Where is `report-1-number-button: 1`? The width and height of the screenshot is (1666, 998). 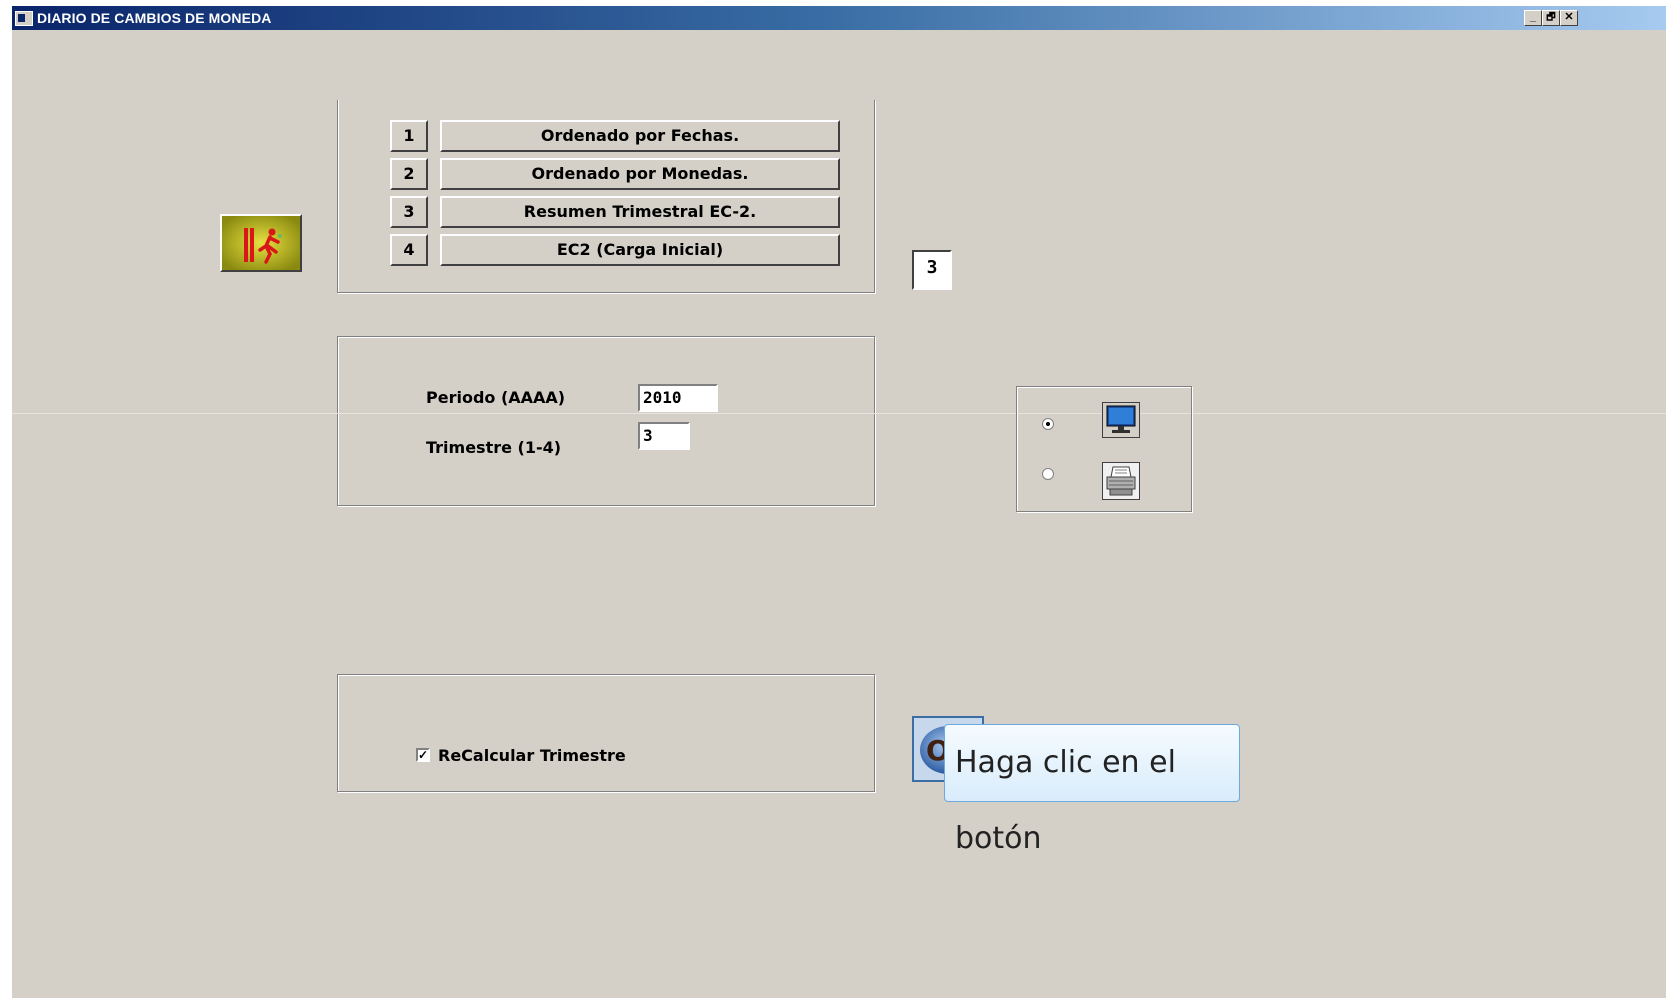
report-1-number-button: 1 is located at coordinates (409, 136).